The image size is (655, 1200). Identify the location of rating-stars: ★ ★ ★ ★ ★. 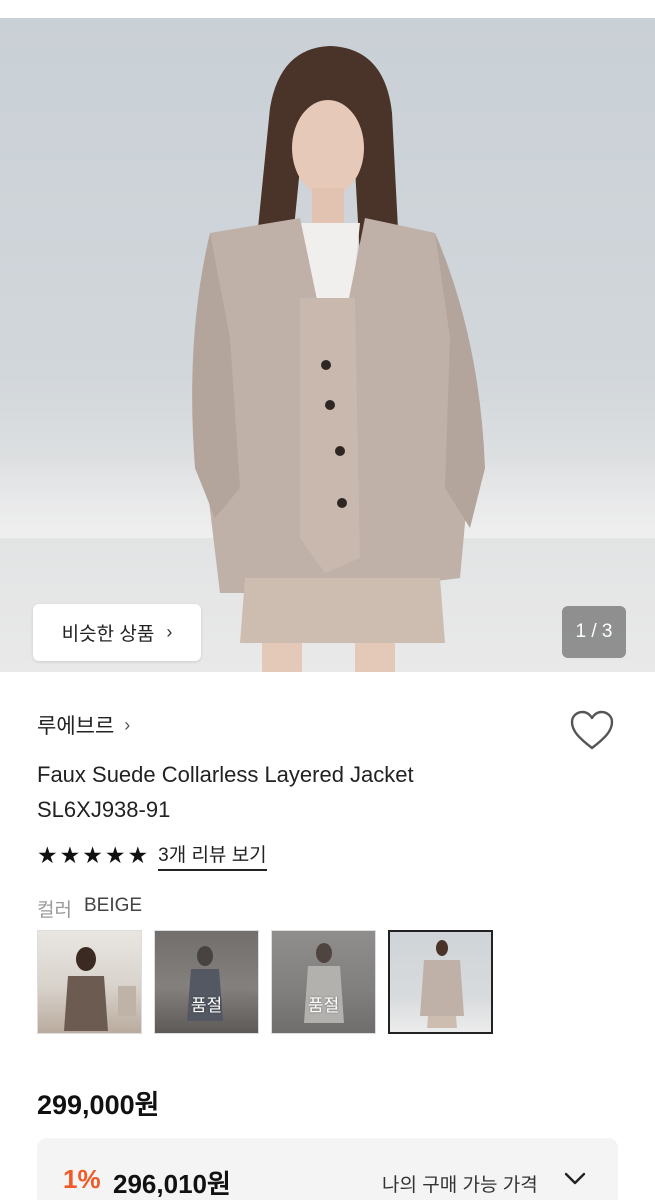
(92, 855).